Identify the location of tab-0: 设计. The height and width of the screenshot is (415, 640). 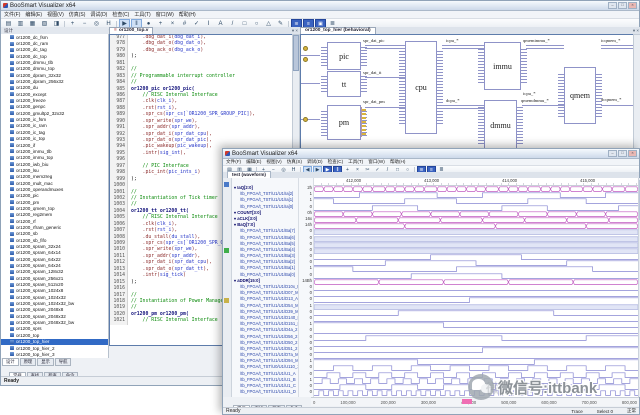
(10, 362).